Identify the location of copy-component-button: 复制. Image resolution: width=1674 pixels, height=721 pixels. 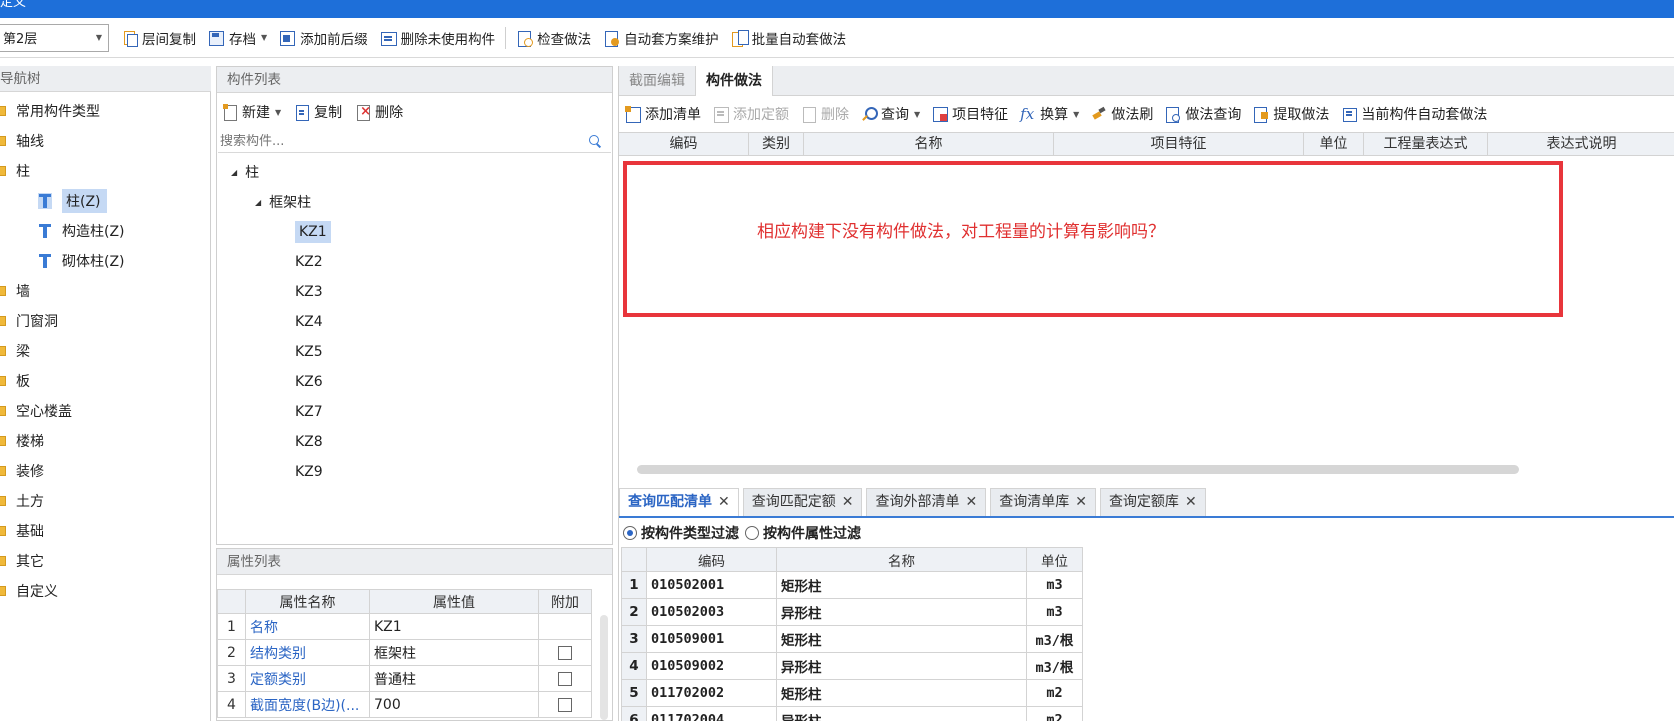
(318, 112).